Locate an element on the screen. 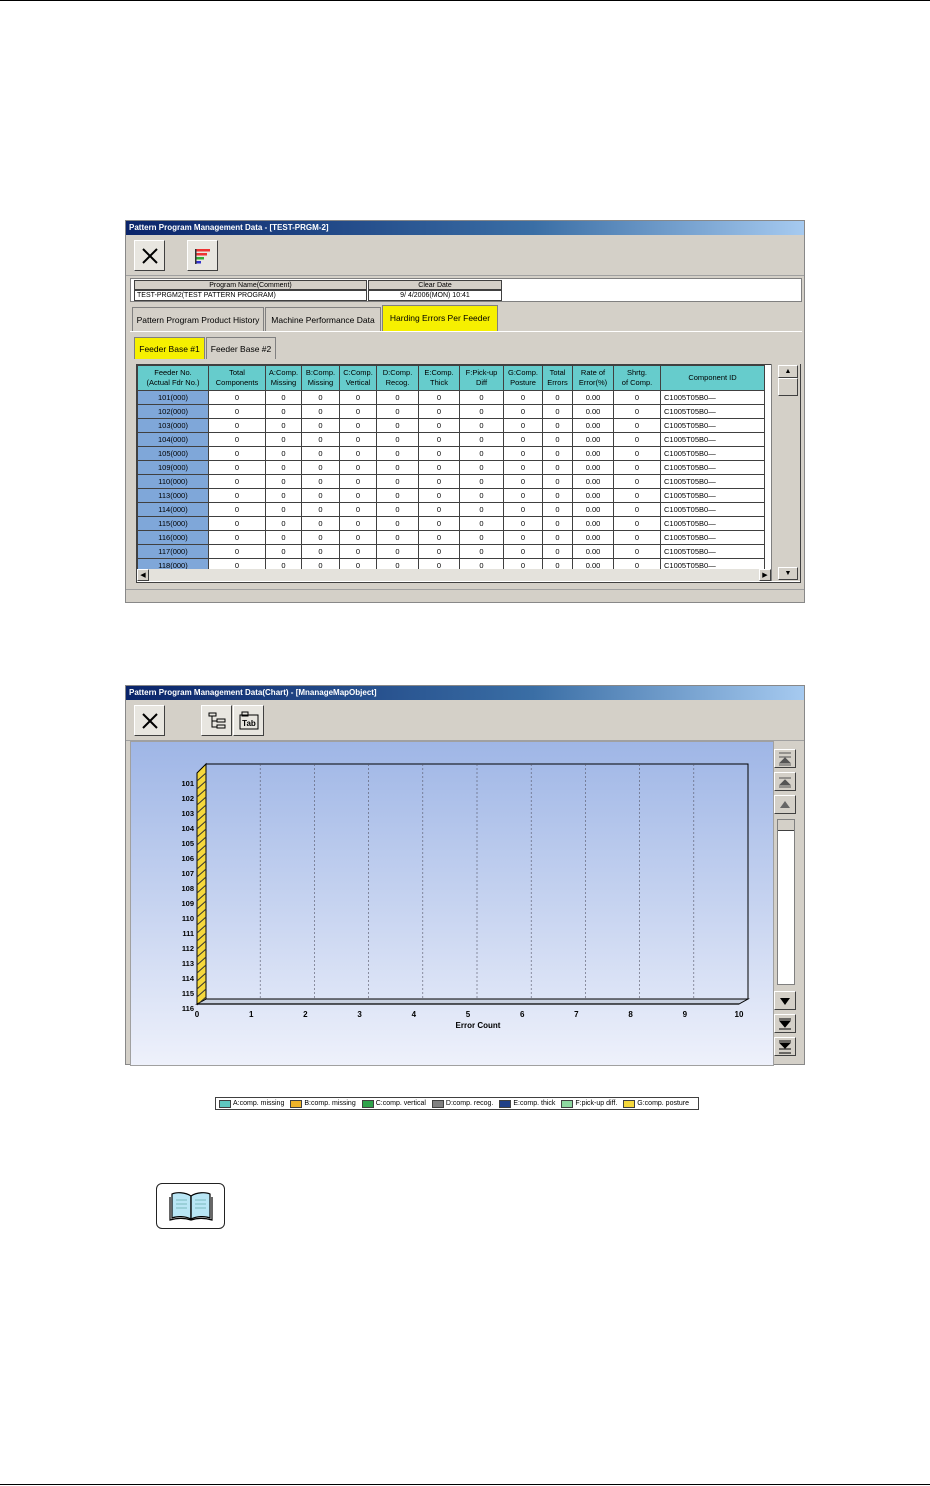 The height and width of the screenshot is (1486, 930). column-header: Total Errors is located at coordinates (557, 378).